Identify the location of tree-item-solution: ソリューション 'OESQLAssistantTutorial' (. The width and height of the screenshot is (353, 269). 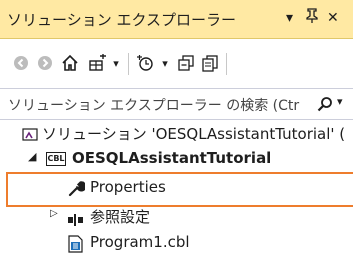
(176, 134).